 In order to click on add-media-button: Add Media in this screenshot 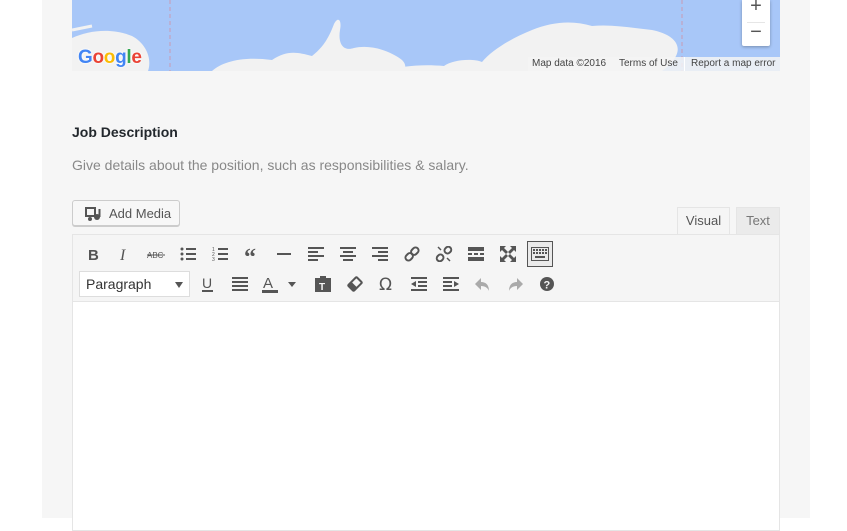, I will do `click(126, 213)`.